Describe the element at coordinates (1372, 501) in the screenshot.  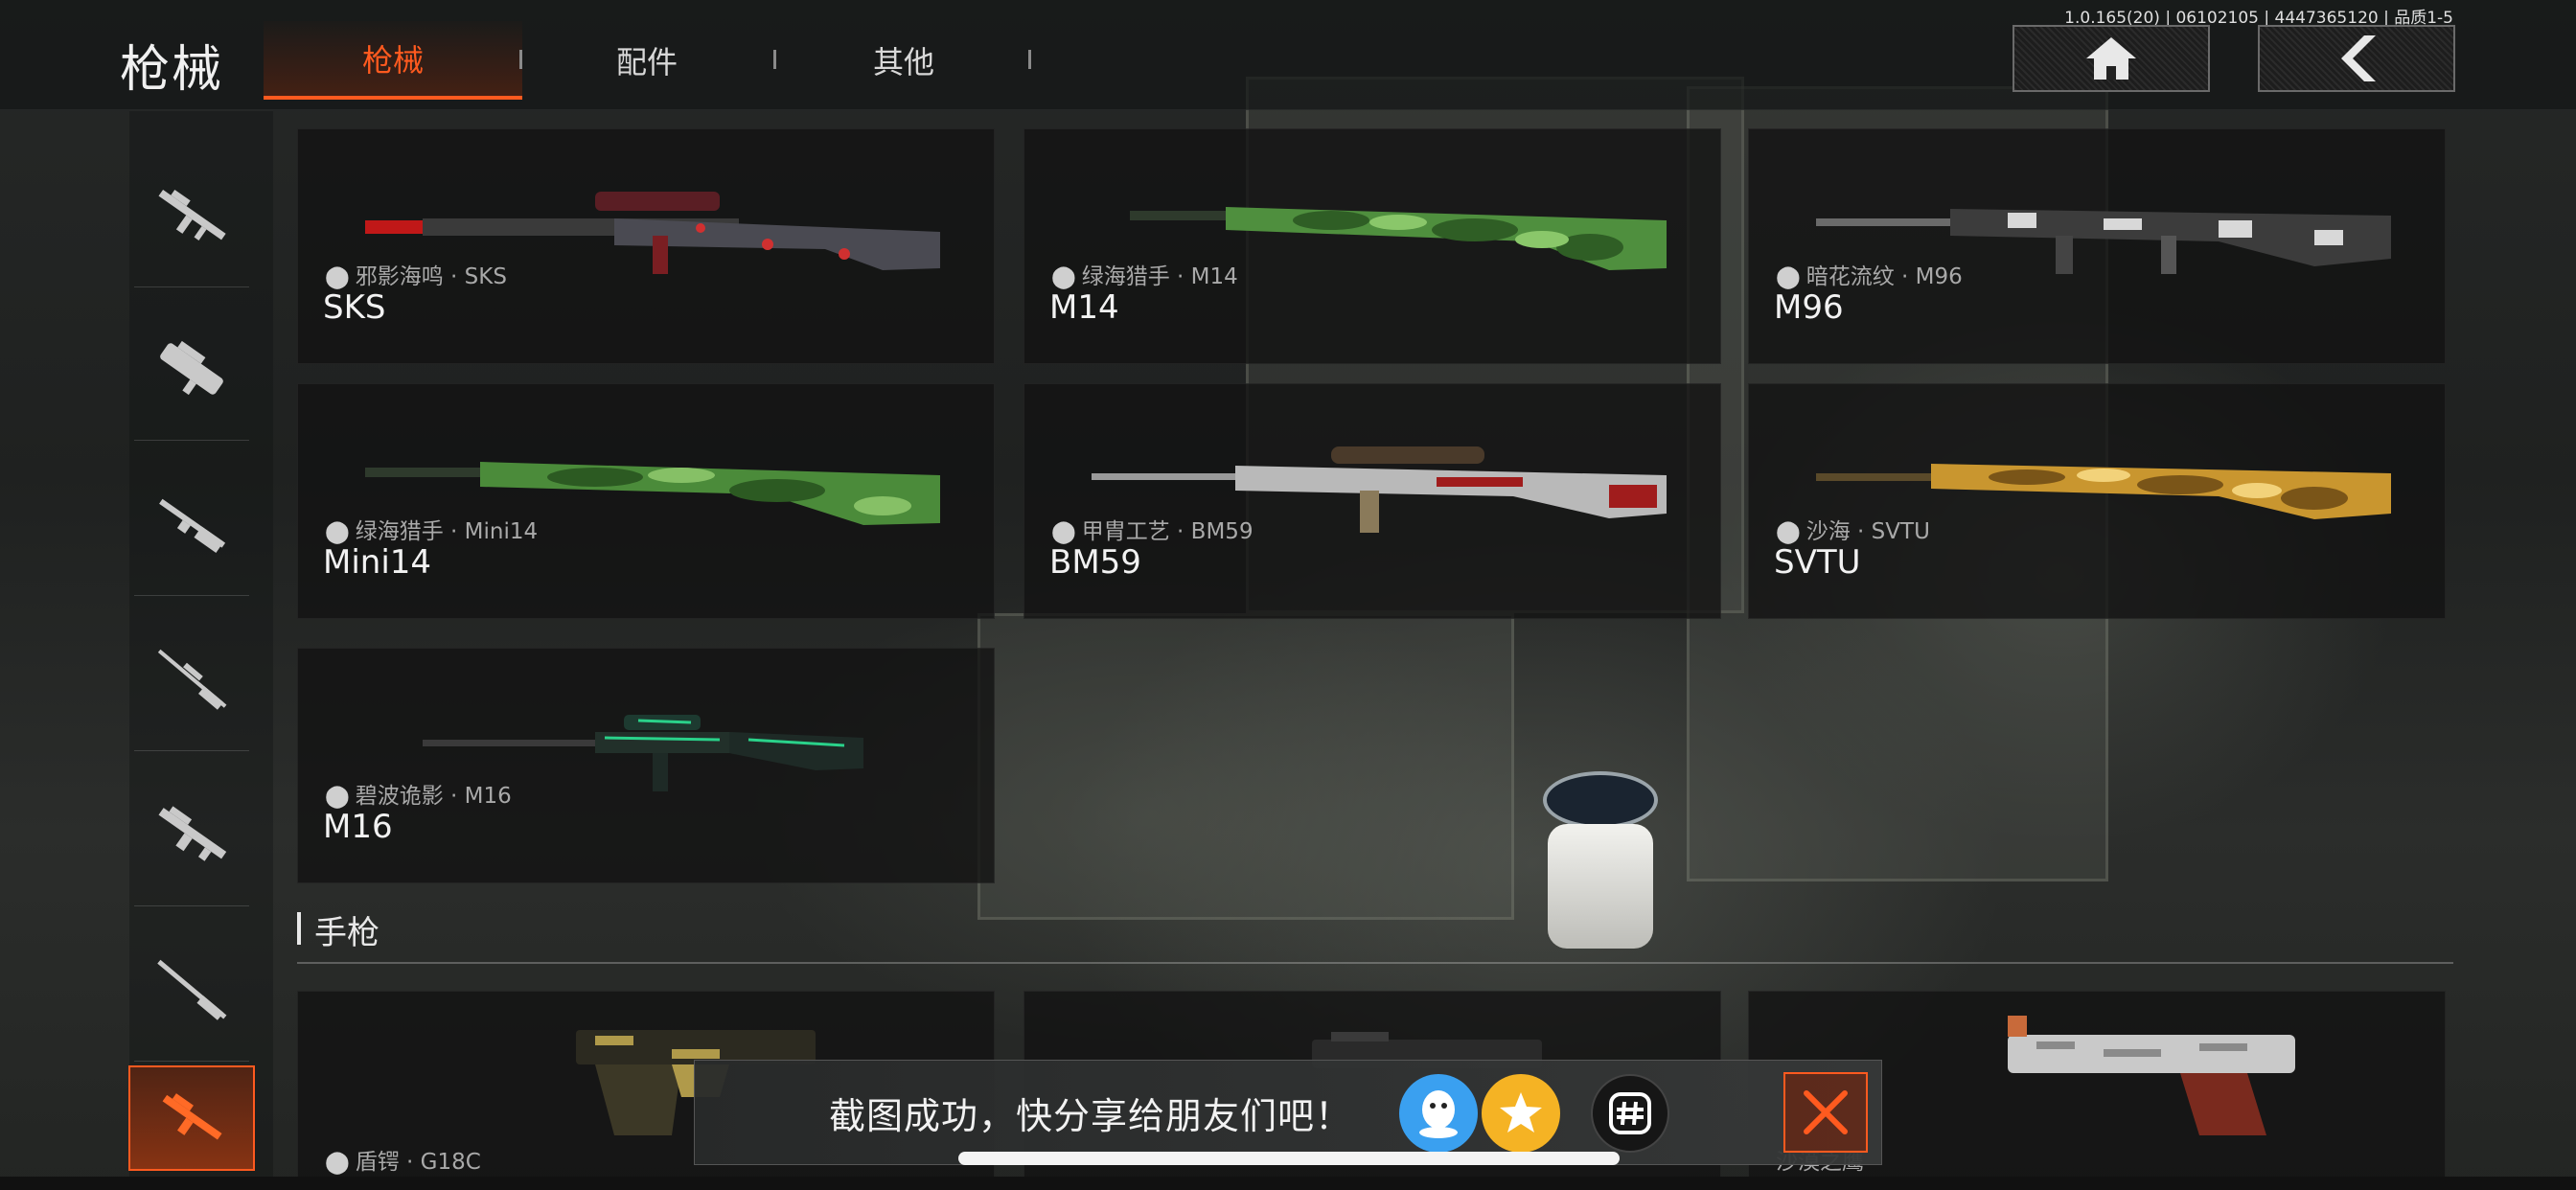
I see `weapon-card-bm59: ⬤ 甲胄工艺 · BM59 BM59` at that location.